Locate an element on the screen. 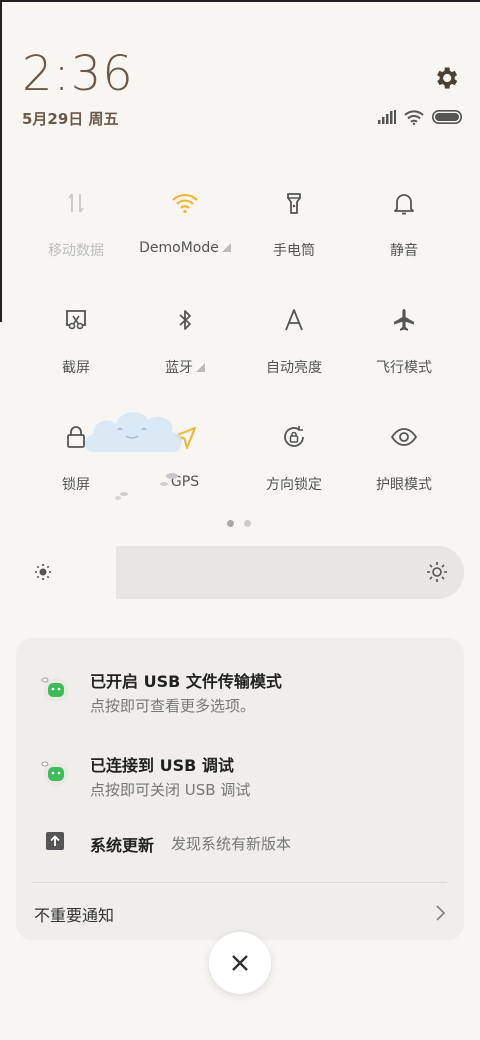 Image resolution: width=480 pixels, height=1040 pixels. tile-mobile-data: 移动数据 is located at coordinates (76, 224).